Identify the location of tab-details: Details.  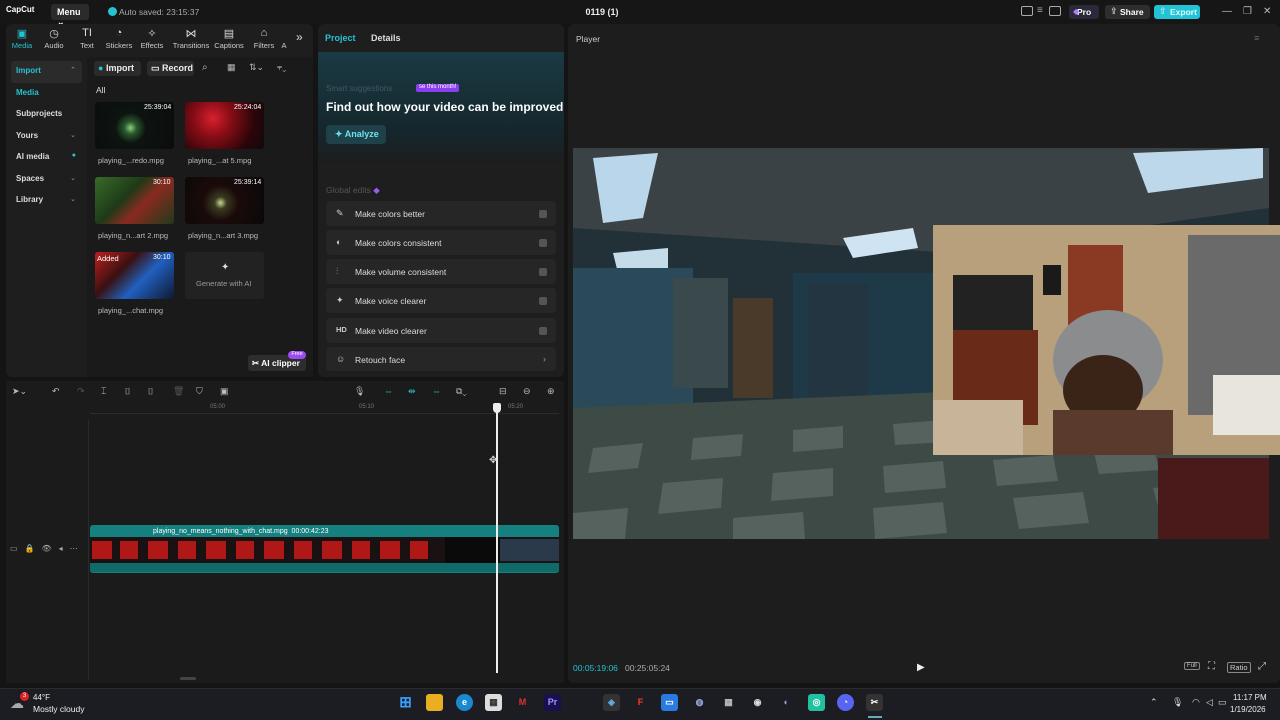
(386, 38).